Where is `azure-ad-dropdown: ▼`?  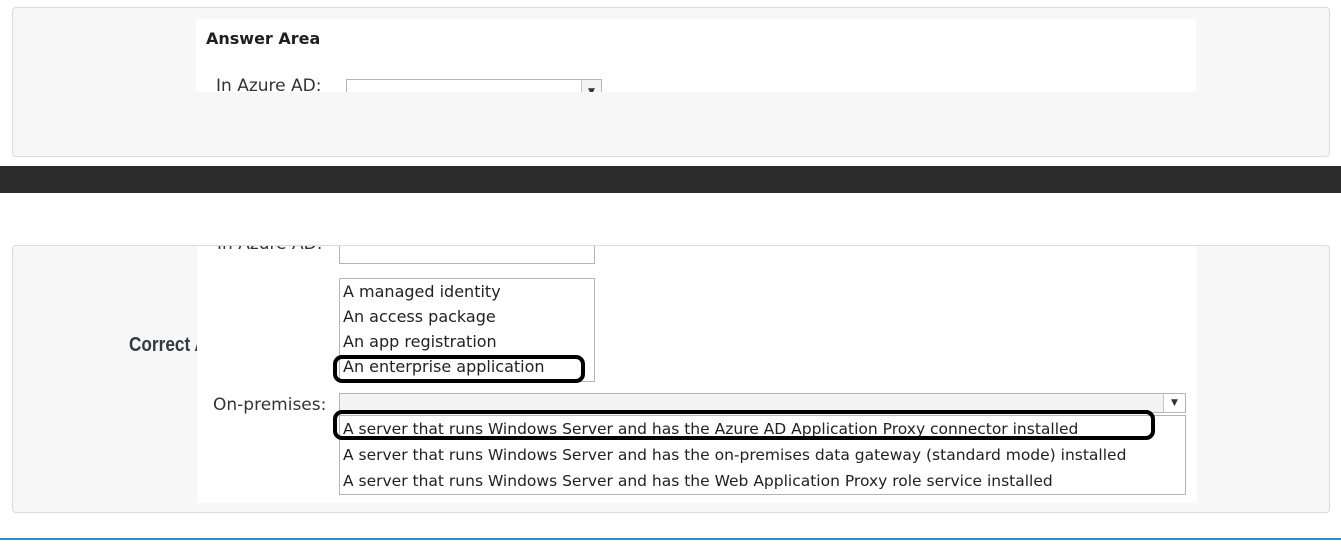 azure-ad-dropdown: ▼ is located at coordinates (474, 85).